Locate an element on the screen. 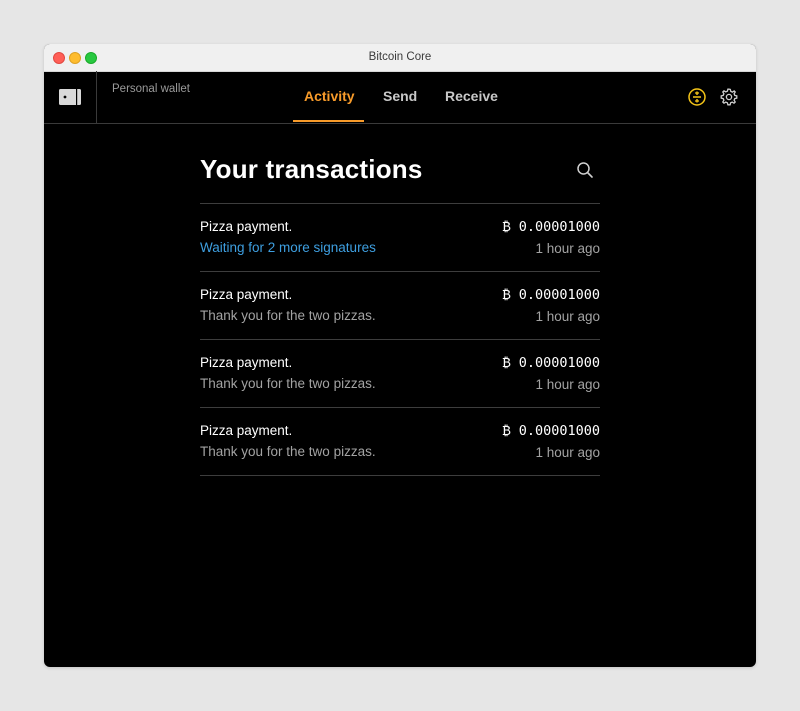  wallet-name-label: Personal wallet is located at coordinates (151, 89).